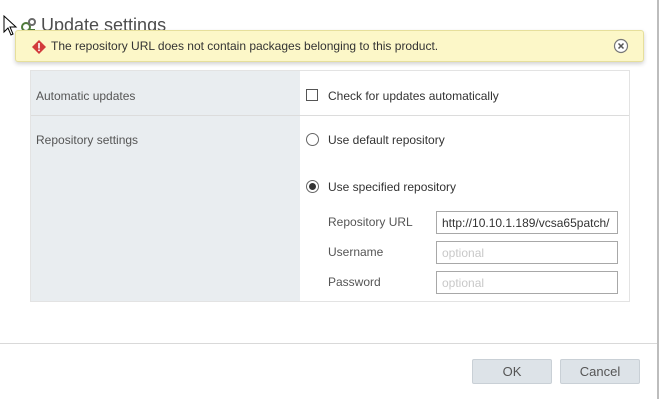  Describe the element at coordinates (312, 95) in the screenshot. I see `auto-update-checkbox` at that location.